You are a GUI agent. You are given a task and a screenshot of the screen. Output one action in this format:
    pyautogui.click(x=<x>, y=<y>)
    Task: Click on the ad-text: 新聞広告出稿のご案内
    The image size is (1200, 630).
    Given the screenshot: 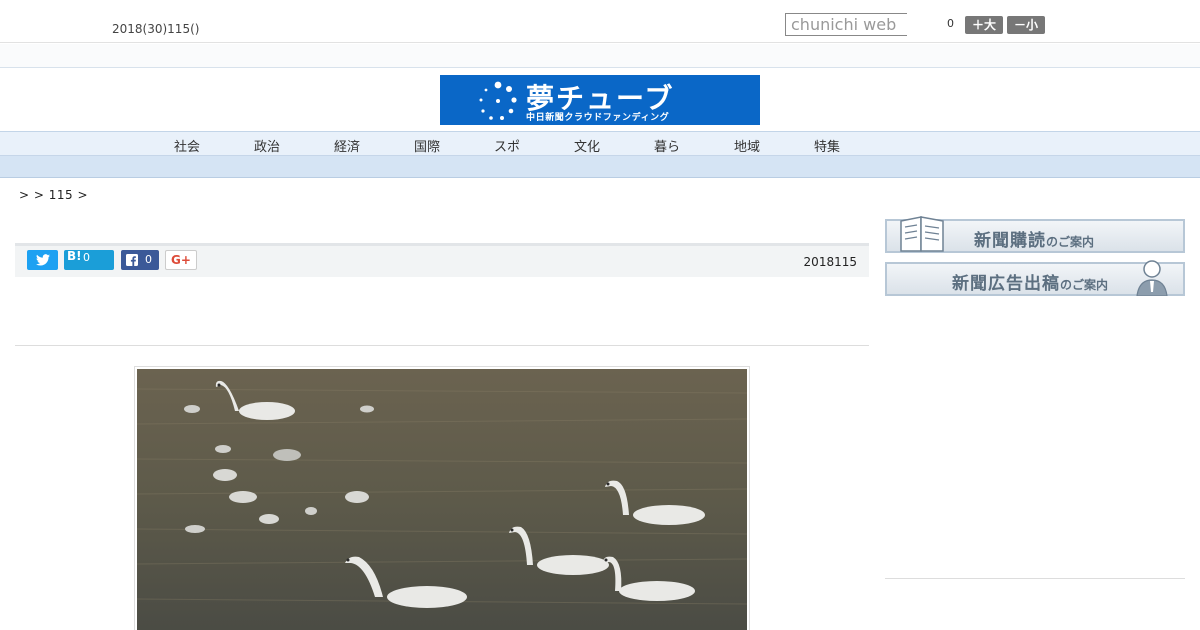 What is the action you would take?
    pyautogui.click(x=1030, y=281)
    